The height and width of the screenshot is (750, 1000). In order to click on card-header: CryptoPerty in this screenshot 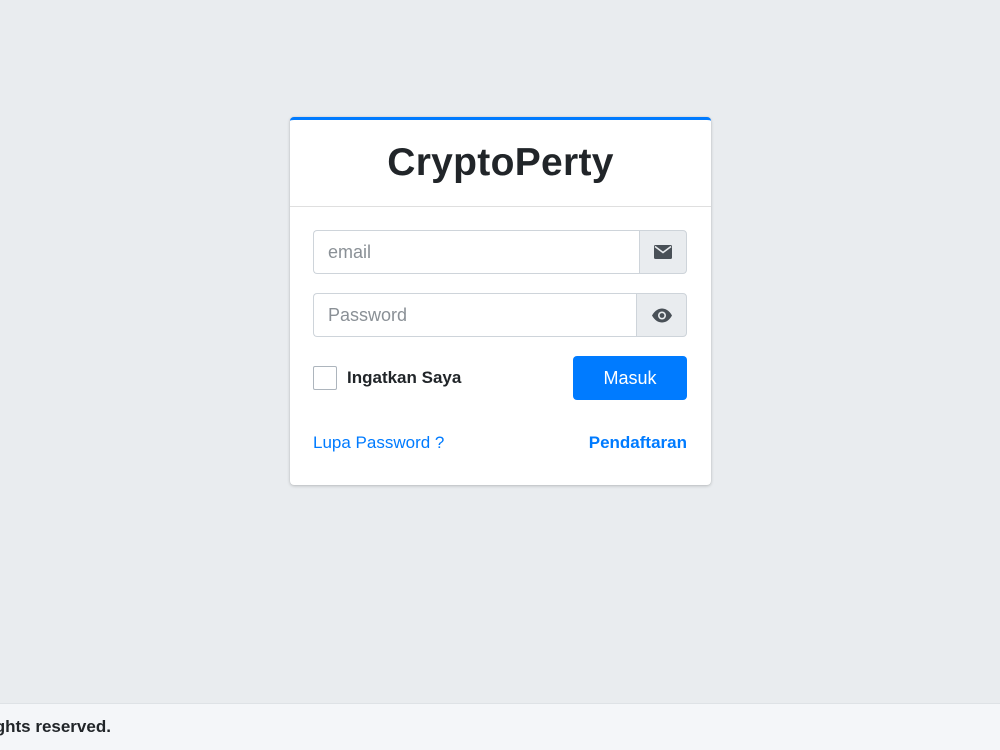, I will do `click(500, 163)`.